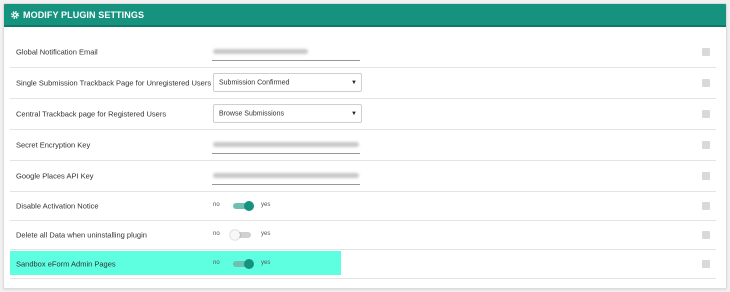 This screenshot has width=730, height=292. I want to click on disable-activation-notice-toggle, so click(242, 206).